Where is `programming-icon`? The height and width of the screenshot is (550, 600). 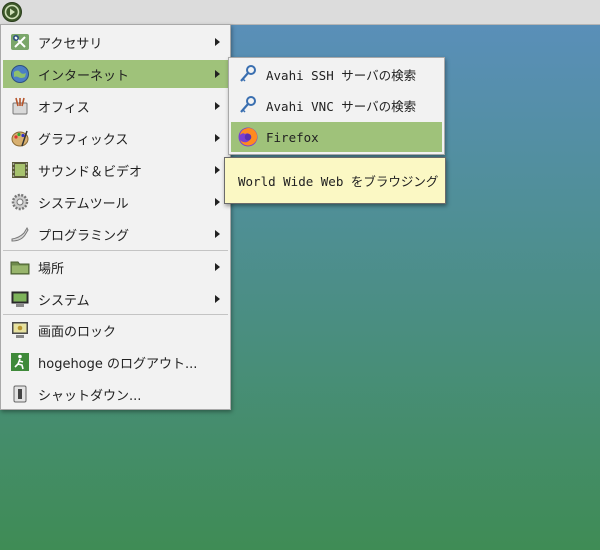
programming-icon is located at coordinates (20, 234).